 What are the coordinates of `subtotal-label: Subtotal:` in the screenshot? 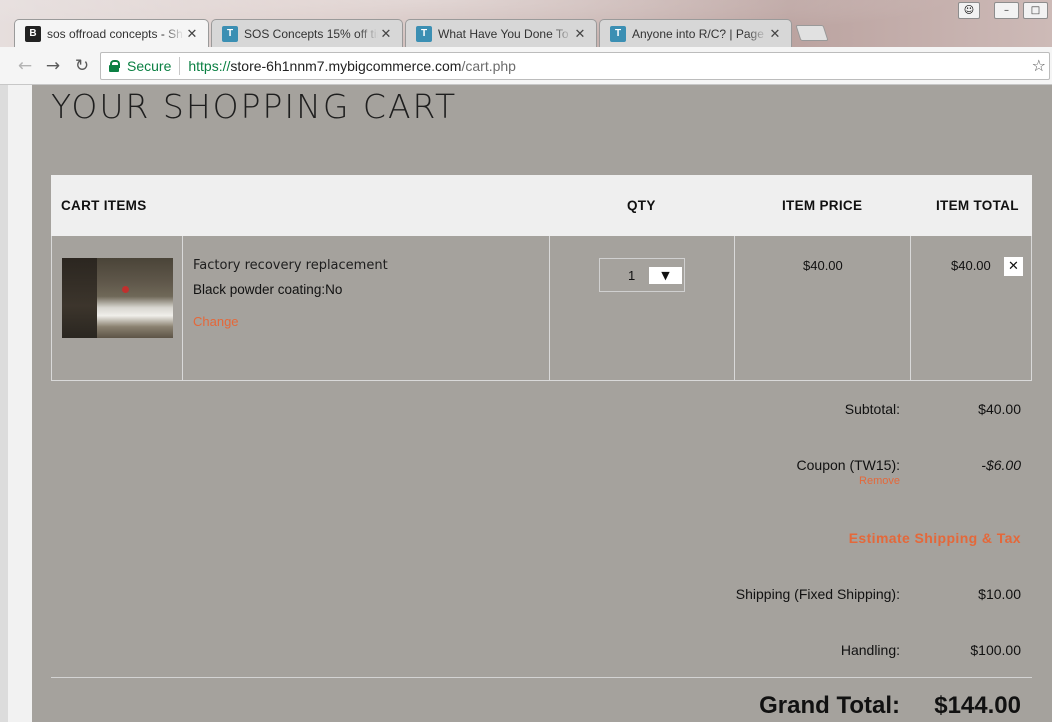 It's located at (872, 409).